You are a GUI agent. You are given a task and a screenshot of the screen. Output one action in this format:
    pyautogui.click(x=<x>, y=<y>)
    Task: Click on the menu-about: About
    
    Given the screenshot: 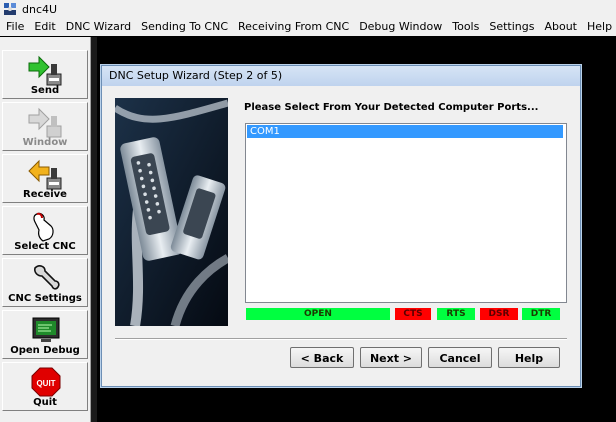 What is the action you would take?
    pyautogui.click(x=560, y=27)
    